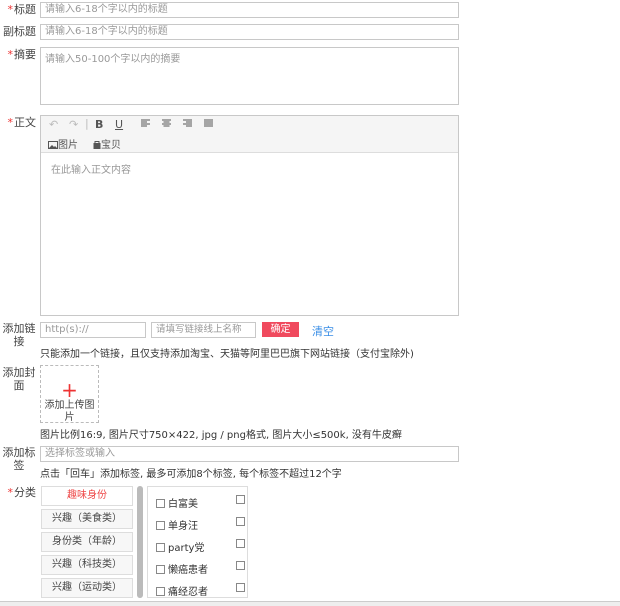 Image resolution: width=620 pixels, height=606 pixels. What do you see at coordinates (19, 379) in the screenshot?
I see `cover-label: 添加封面` at bounding box center [19, 379].